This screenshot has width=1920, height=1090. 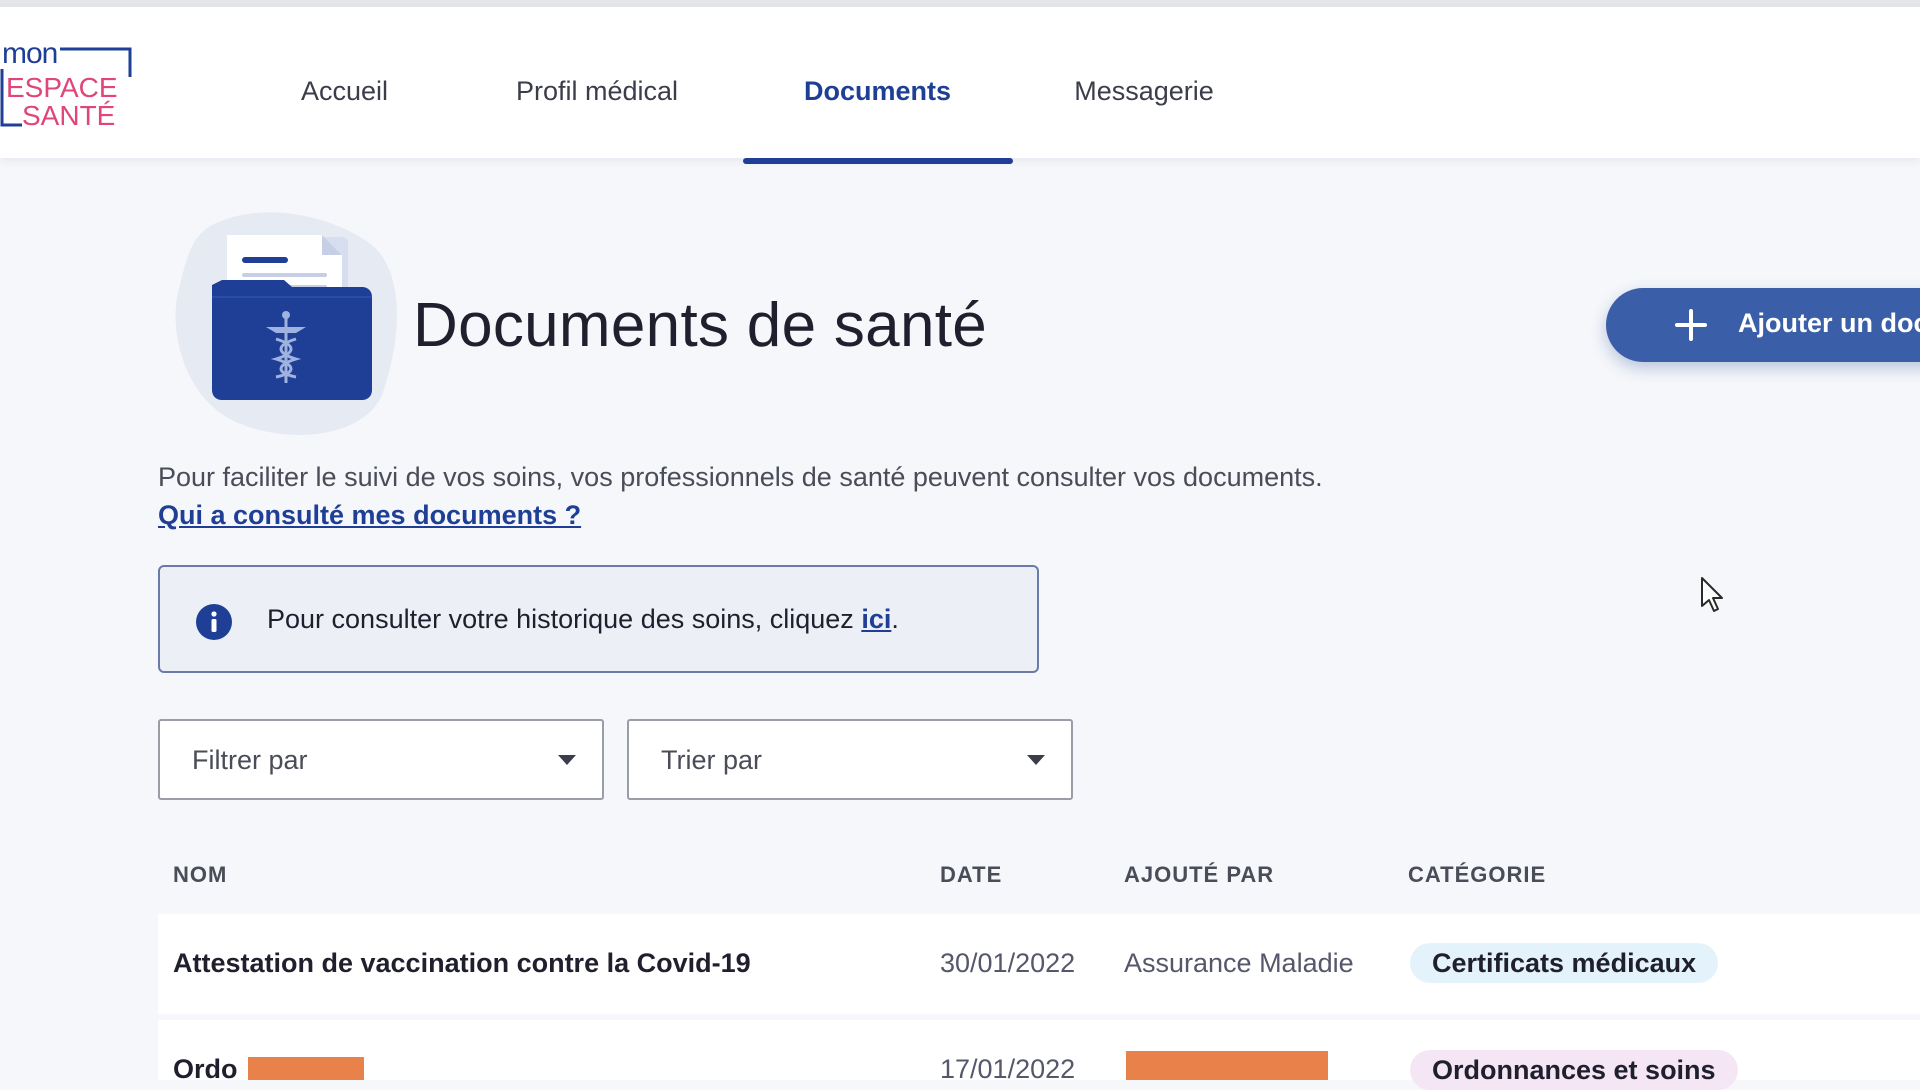 I want to click on svg-text: ESPACE, so click(x=62, y=87).